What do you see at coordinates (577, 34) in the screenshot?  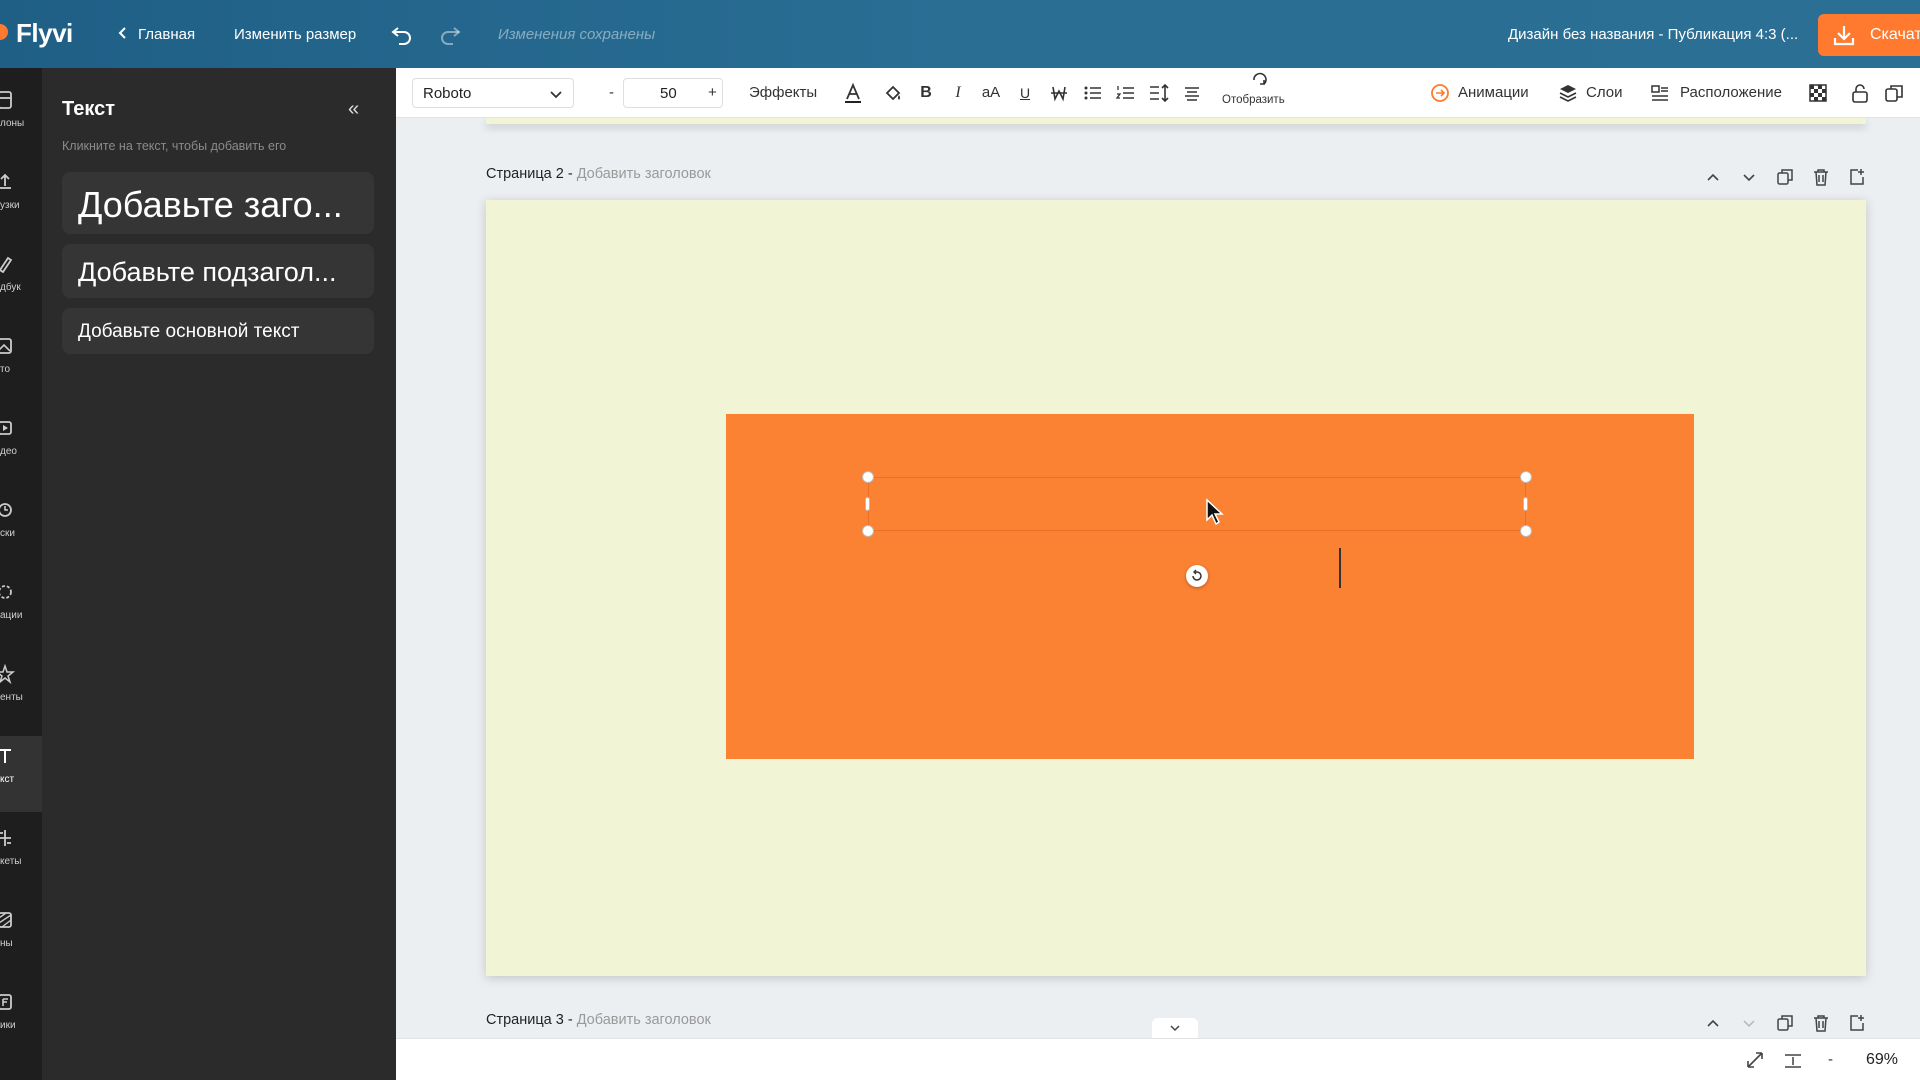 I see `save-status: Изменения сохранены` at bounding box center [577, 34].